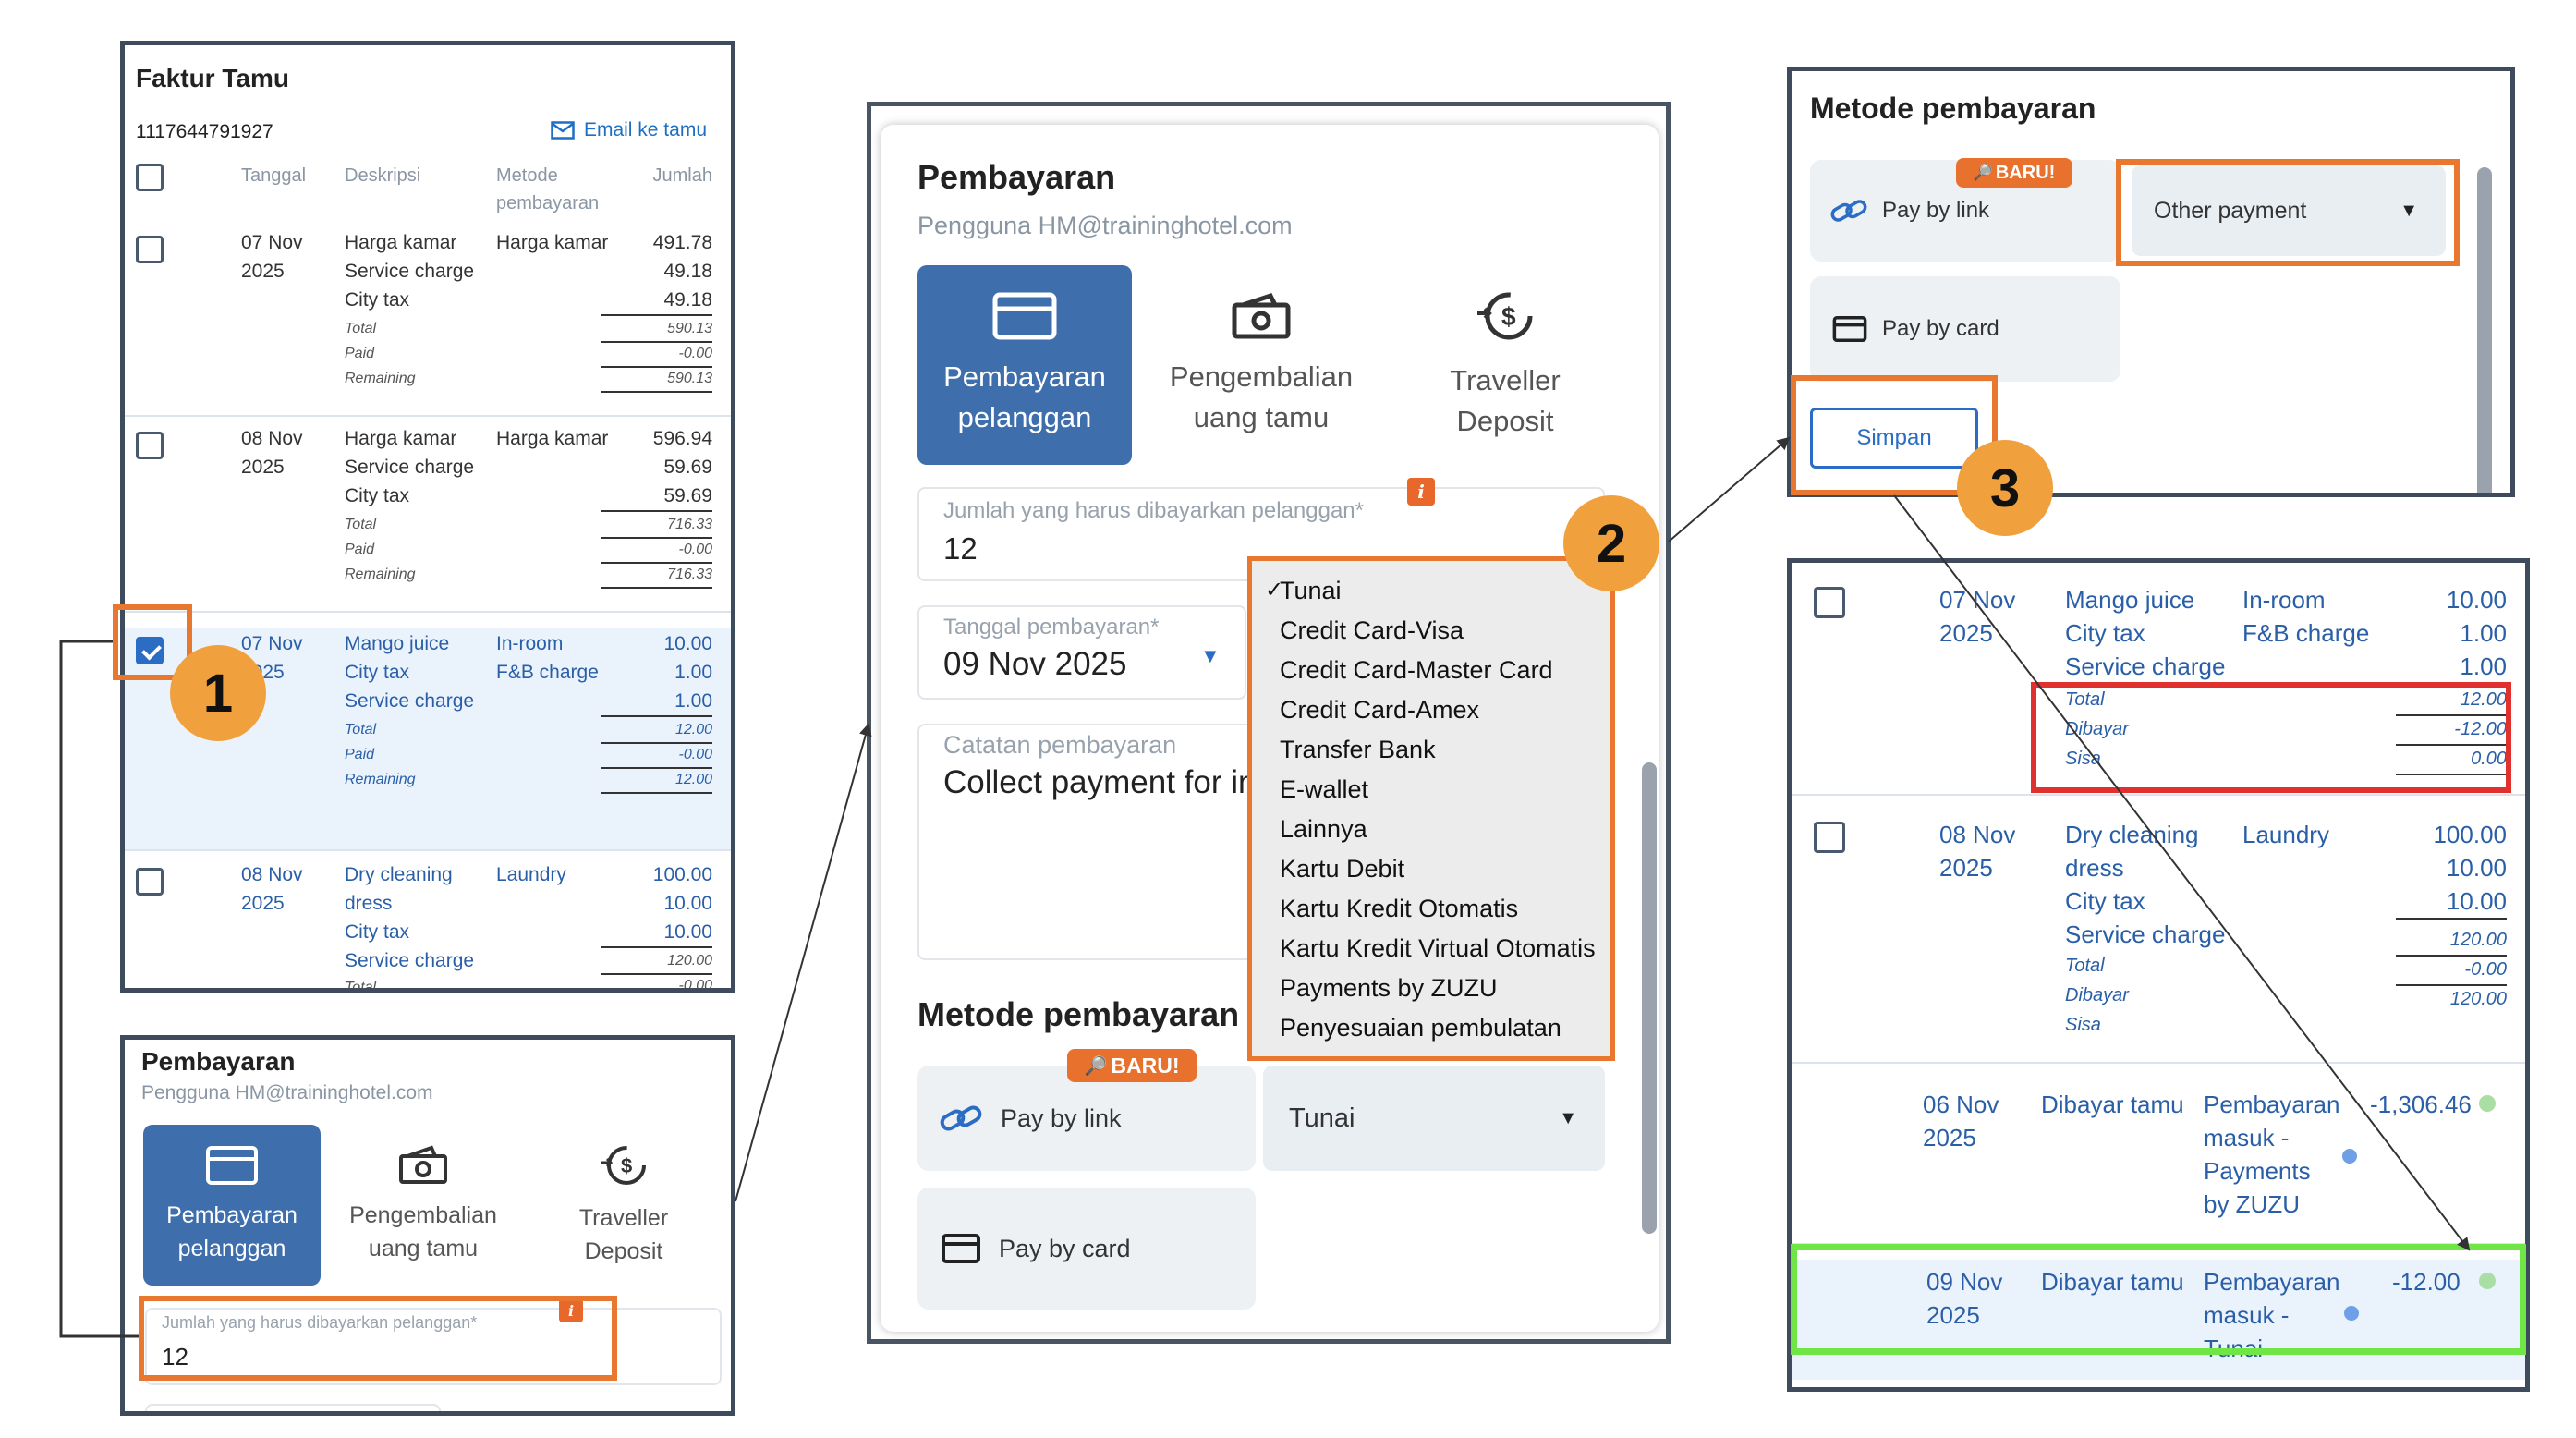  What do you see at coordinates (1611, 543) in the screenshot?
I see `step-marker-2: 2` at bounding box center [1611, 543].